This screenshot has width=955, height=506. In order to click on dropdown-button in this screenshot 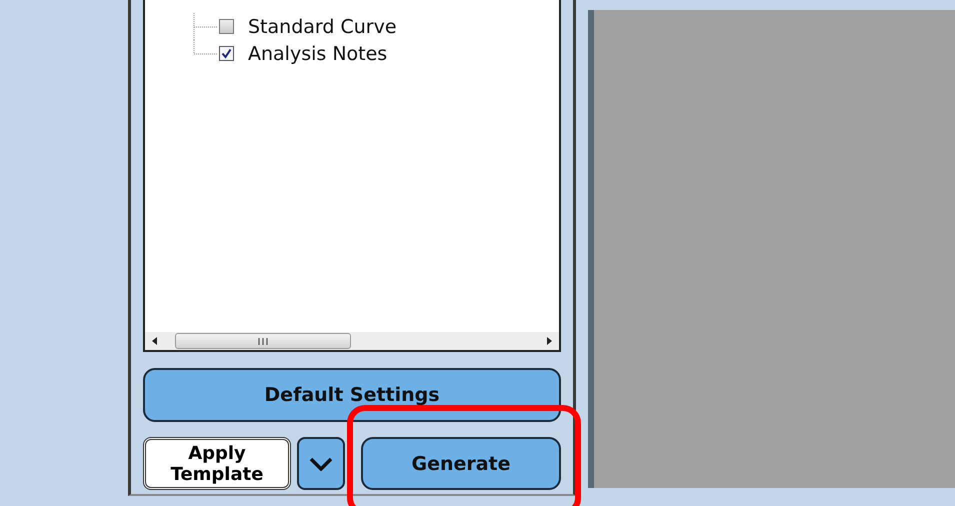, I will do `click(321, 463)`.